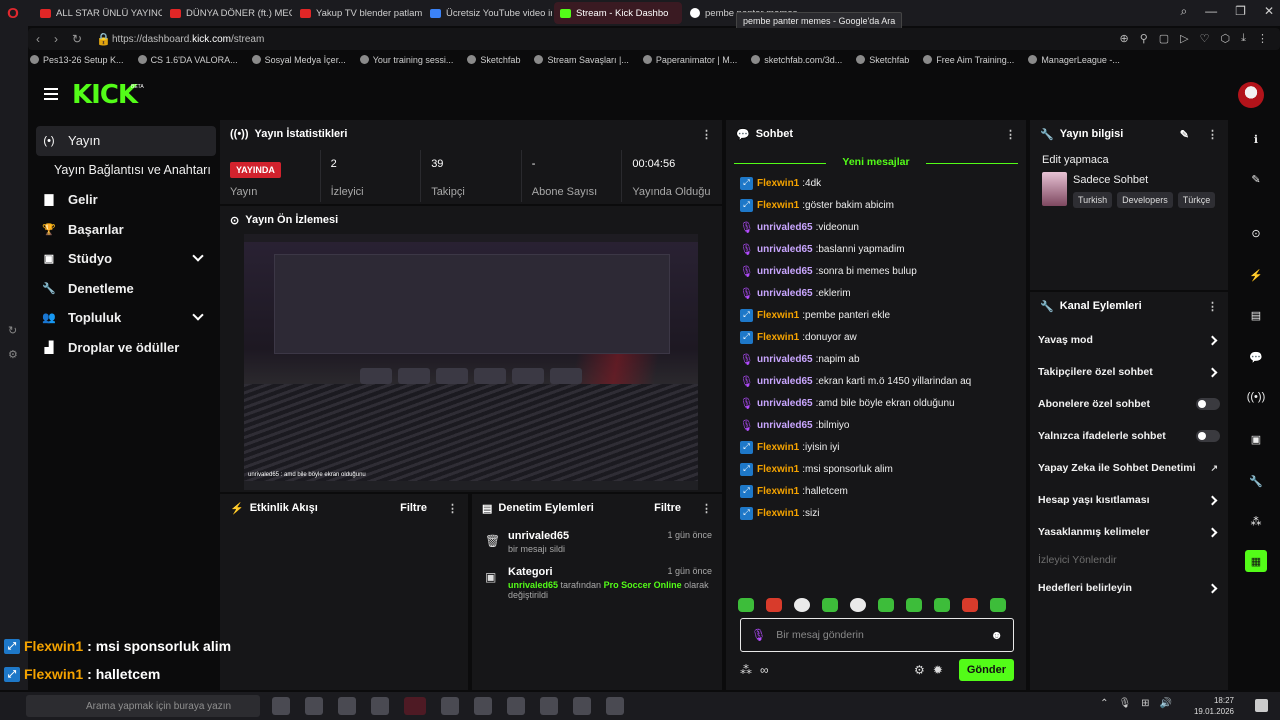  I want to click on info-icon: ℹ, so click(1256, 139).